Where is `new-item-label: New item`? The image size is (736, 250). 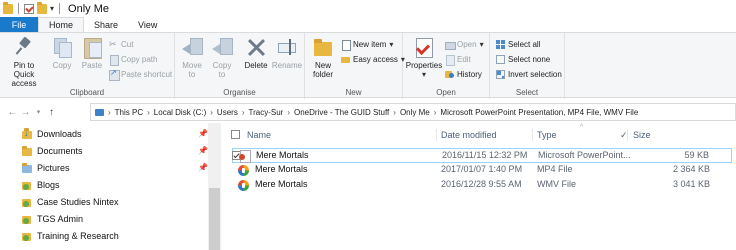
new-item-label: New item is located at coordinates (370, 44).